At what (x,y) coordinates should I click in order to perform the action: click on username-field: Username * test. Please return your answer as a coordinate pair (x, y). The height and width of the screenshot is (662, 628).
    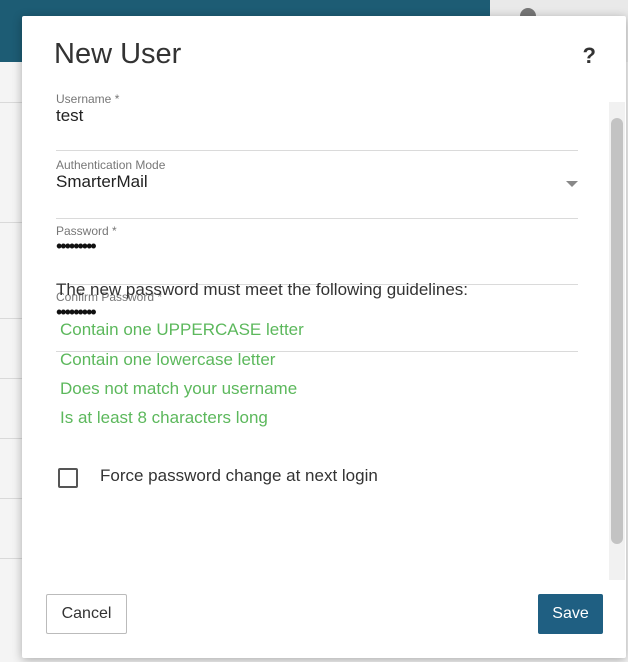
    Looking at the image, I should click on (317, 121).